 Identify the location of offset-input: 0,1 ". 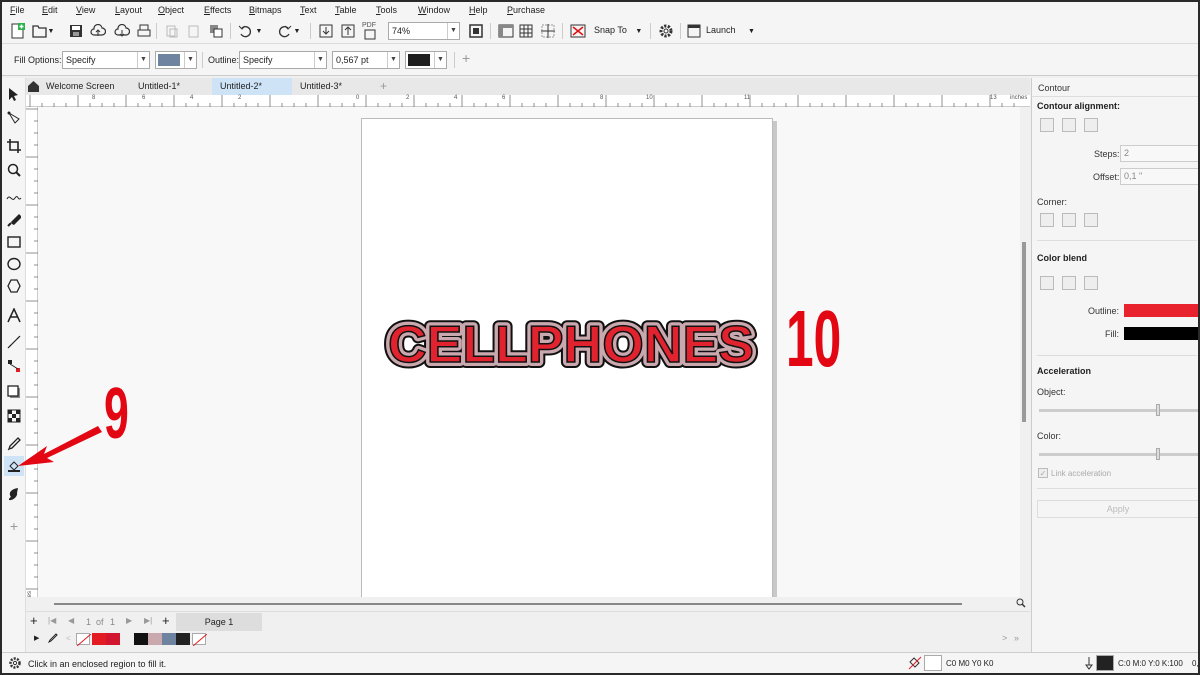
(1159, 176).